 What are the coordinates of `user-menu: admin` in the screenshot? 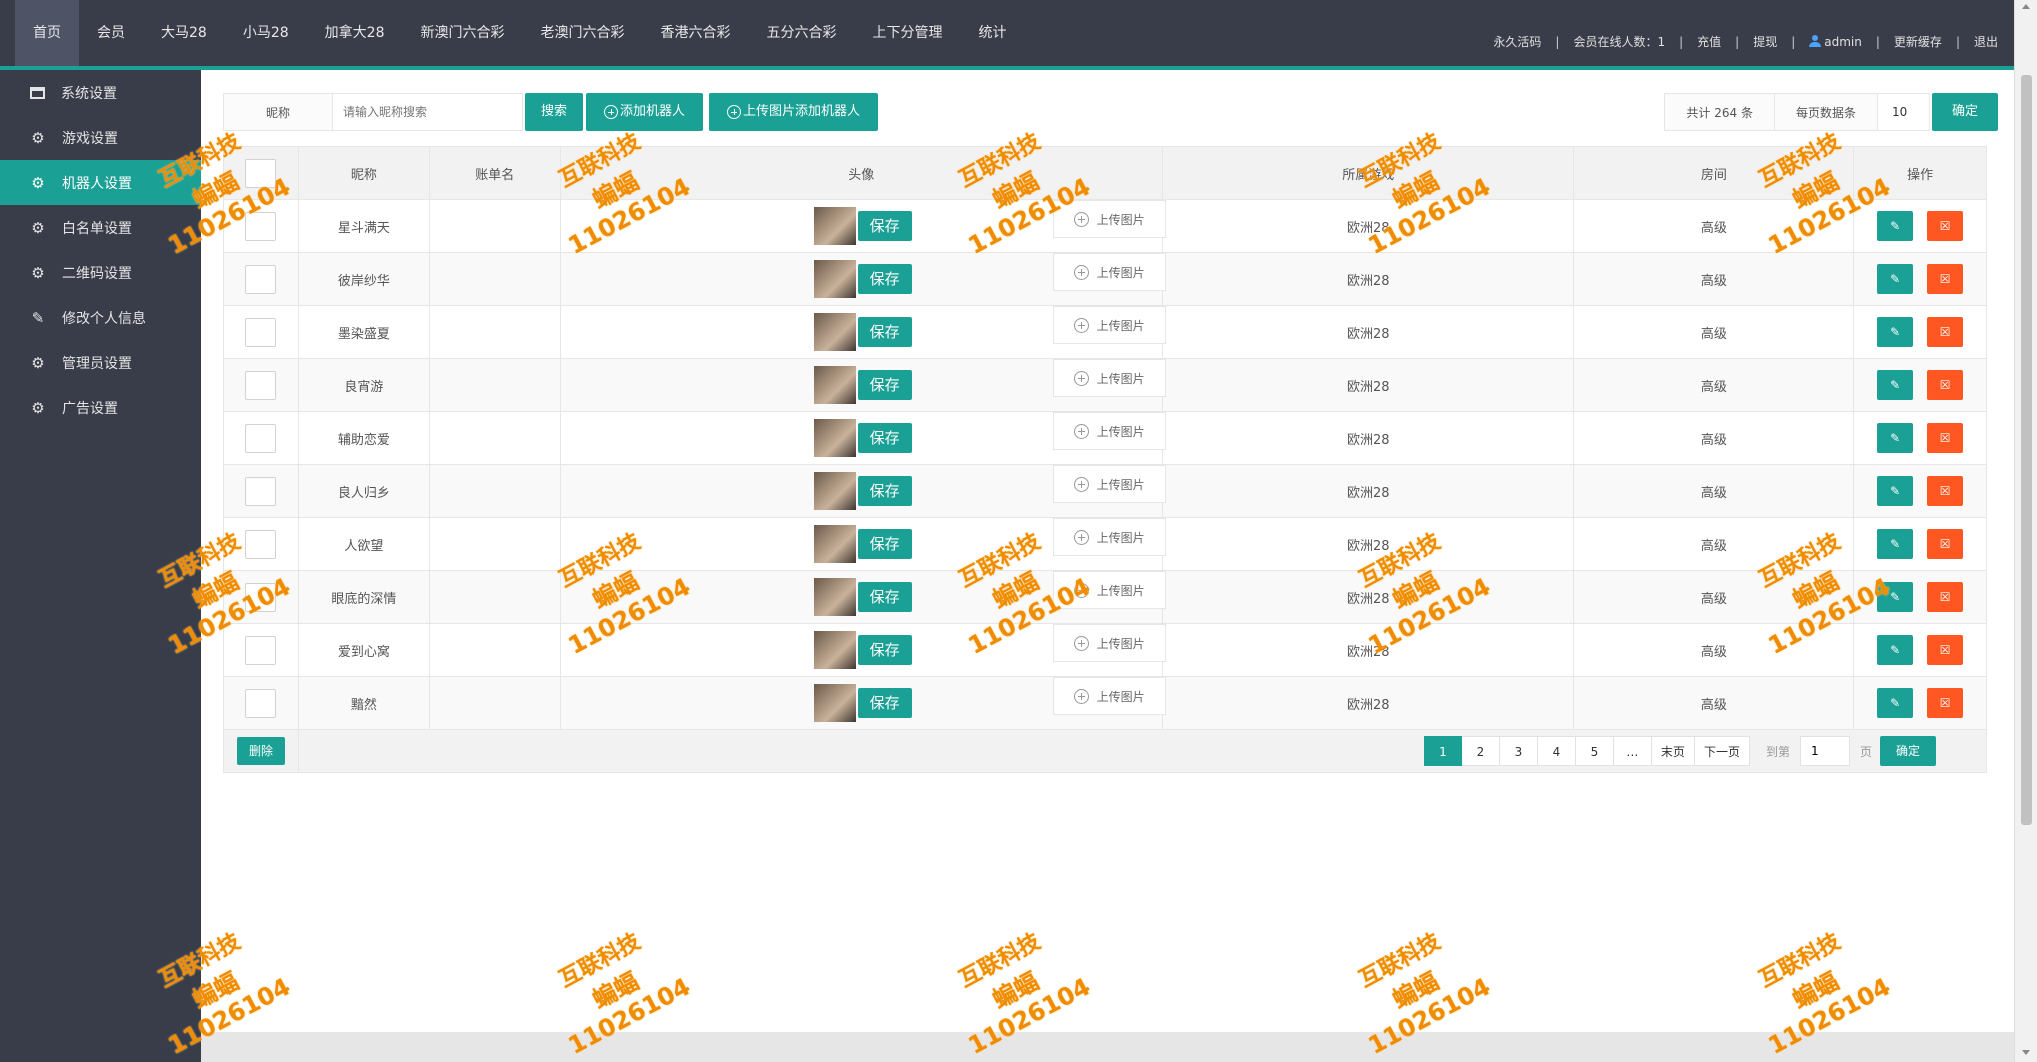 It's located at (1835, 41).